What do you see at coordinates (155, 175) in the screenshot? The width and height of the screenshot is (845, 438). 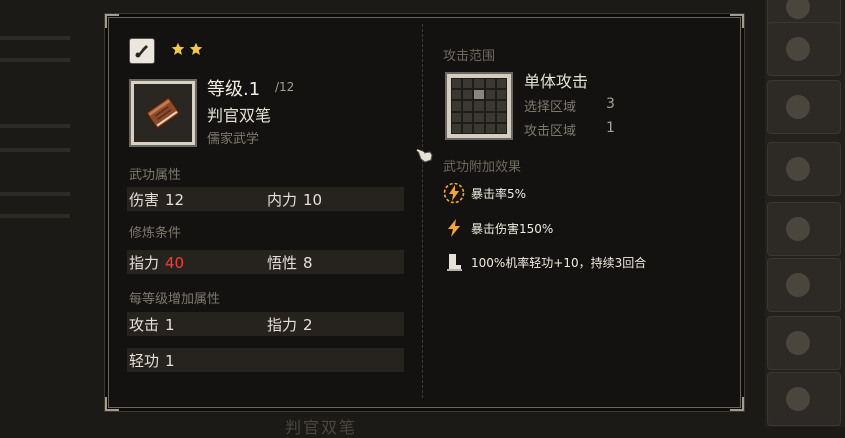 I see `attributes-title: 武功属性` at bounding box center [155, 175].